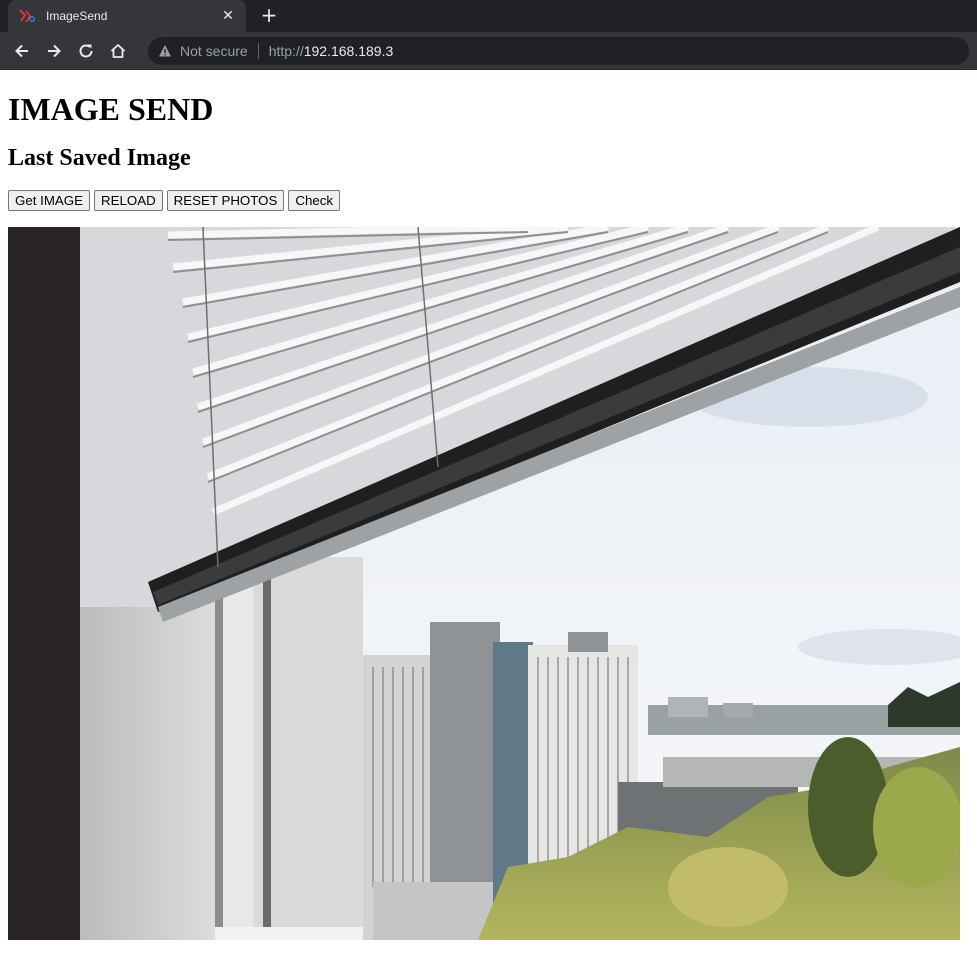 This screenshot has width=977, height=967. What do you see at coordinates (99, 158) in the screenshot?
I see `page-subtitle: Last Saved Image` at bounding box center [99, 158].